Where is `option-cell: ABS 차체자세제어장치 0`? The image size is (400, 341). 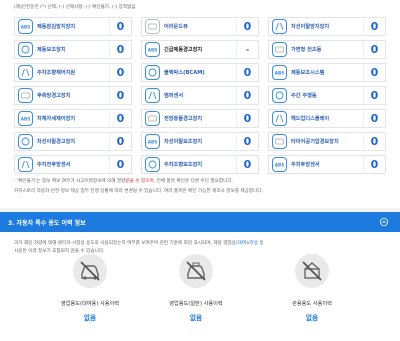
option-cell: ABS 차체자세제어장치 0 is located at coordinates (73, 118).